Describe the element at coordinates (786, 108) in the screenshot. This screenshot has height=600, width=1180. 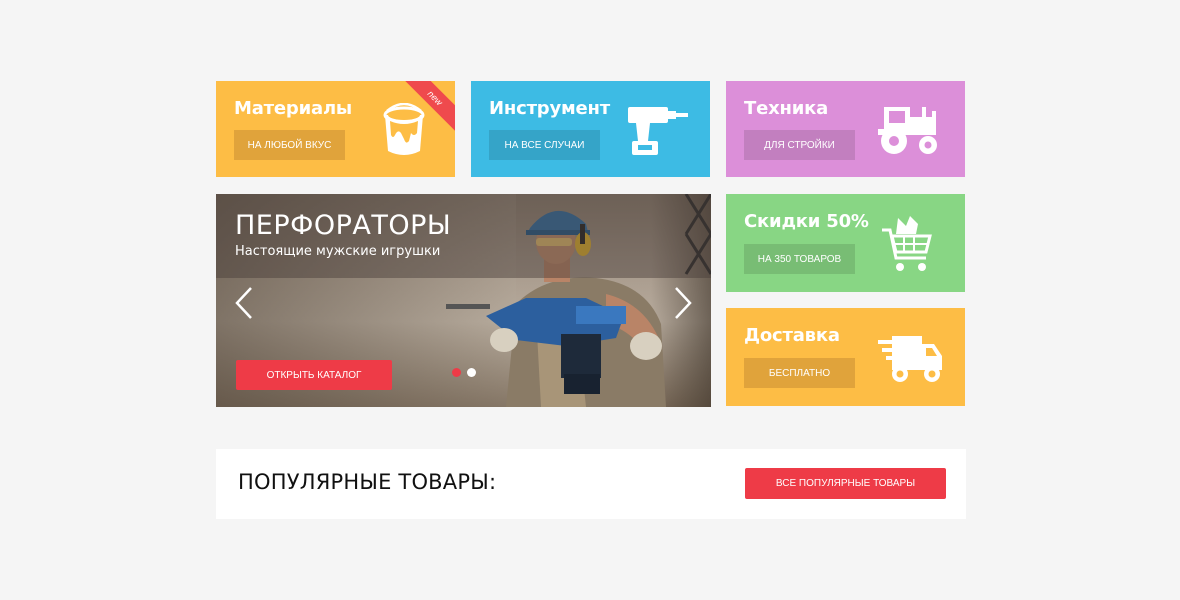
I see `tile-title: Техника` at that location.